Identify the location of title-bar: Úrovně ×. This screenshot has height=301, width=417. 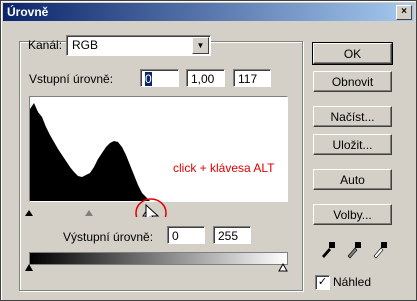
(208, 12).